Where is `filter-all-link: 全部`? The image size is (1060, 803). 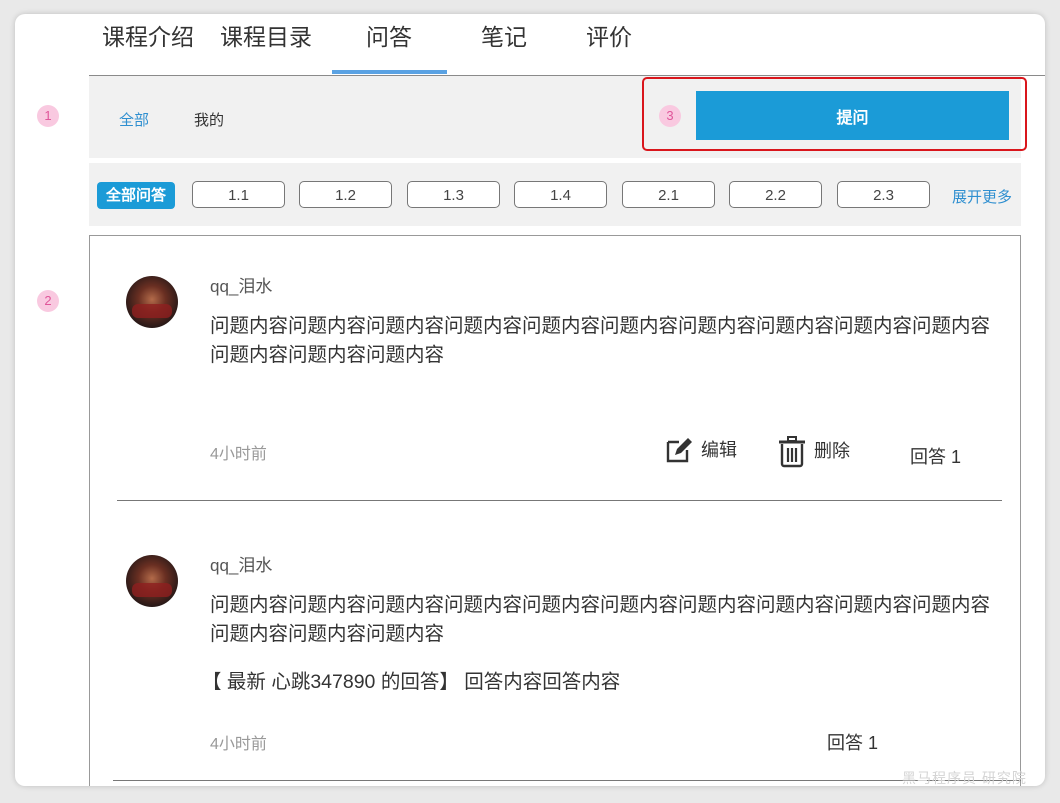
filter-all-link: 全部 is located at coordinates (134, 119).